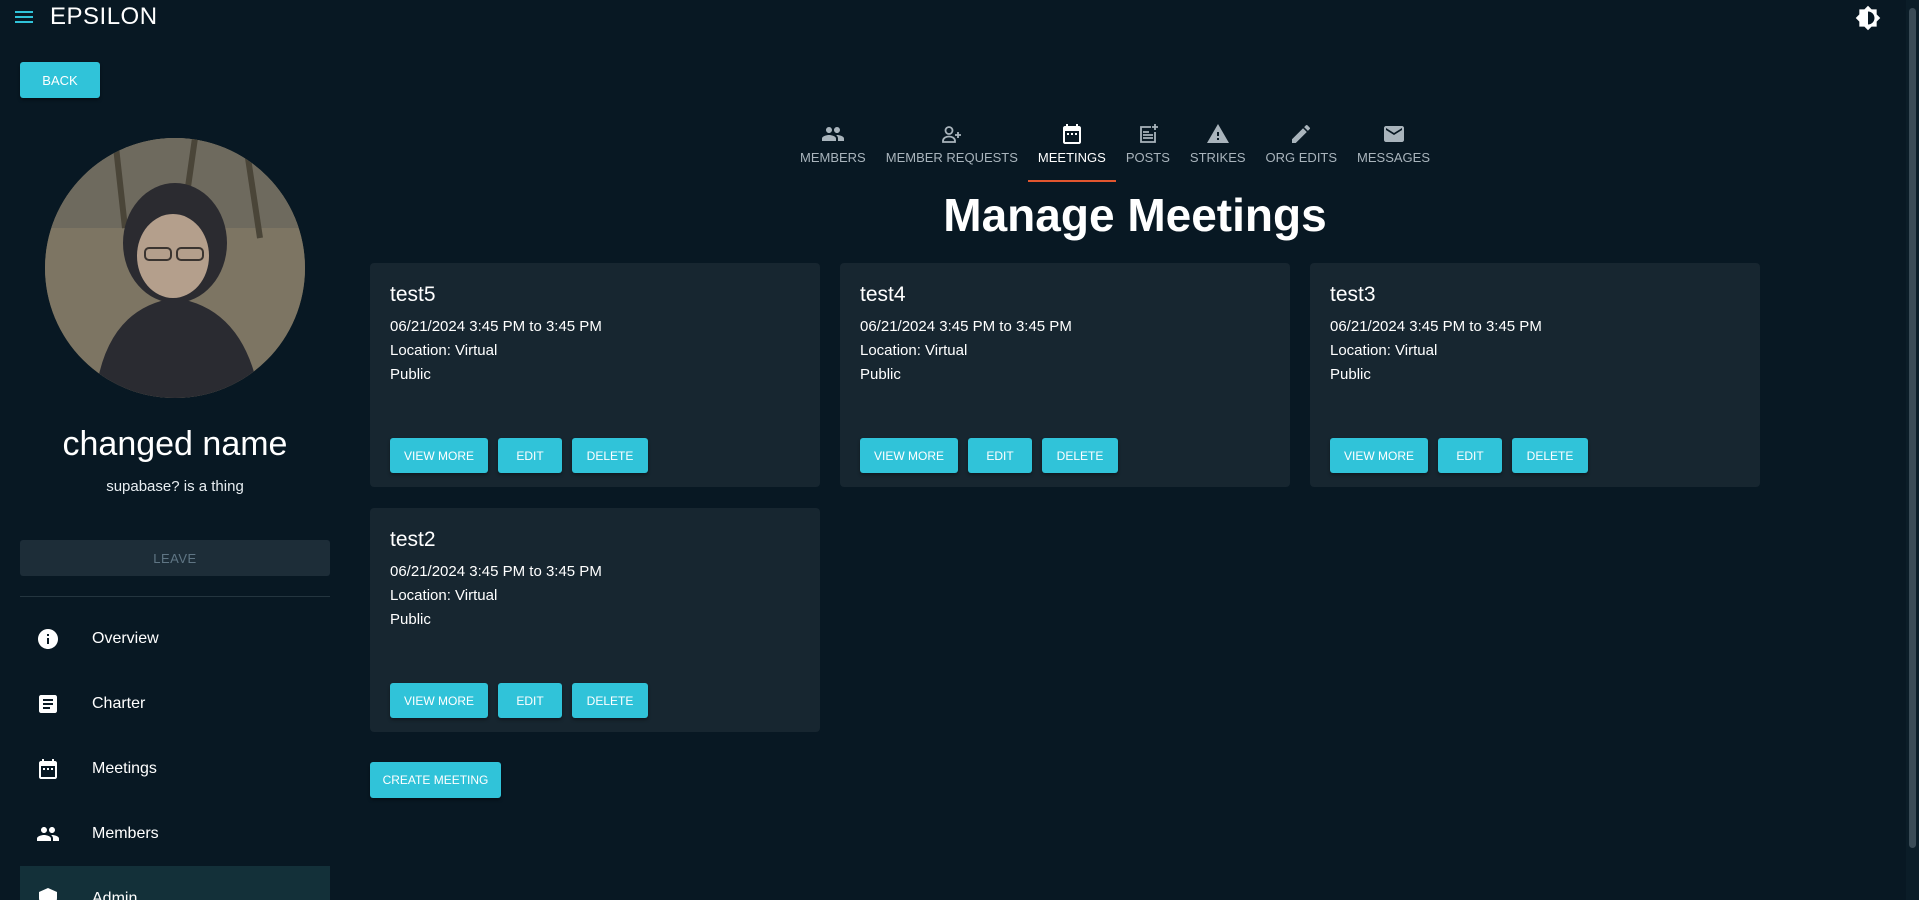  What do you see at coordinates (1218, 149) in the screenshot?
I see `tab-strikes: STRIKES` at bounding box center [1218, 149].